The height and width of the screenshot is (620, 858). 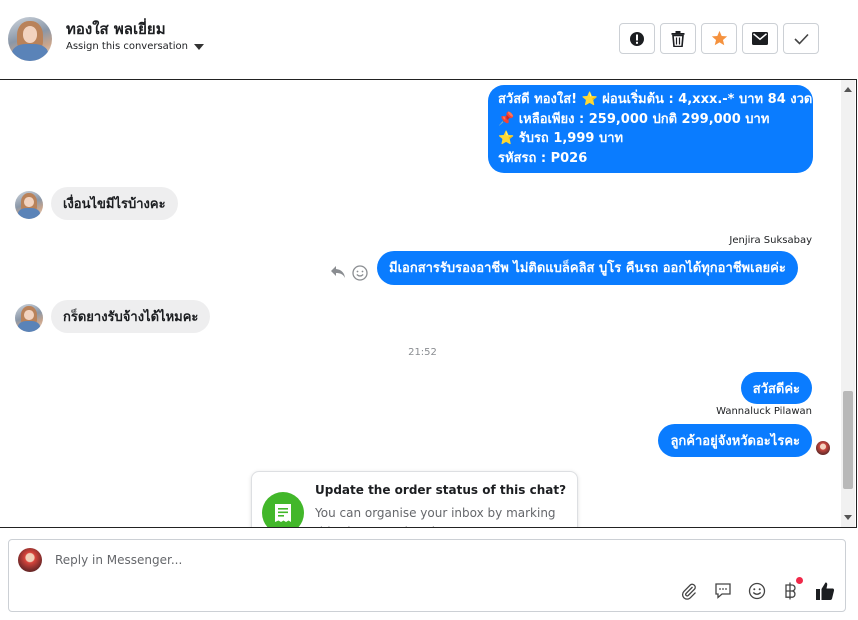 What do you see at coordinates (441, 490) in the screenshot?
I see `order-card-title: Update the order status of this chat?` at bounding box center [441, 490].